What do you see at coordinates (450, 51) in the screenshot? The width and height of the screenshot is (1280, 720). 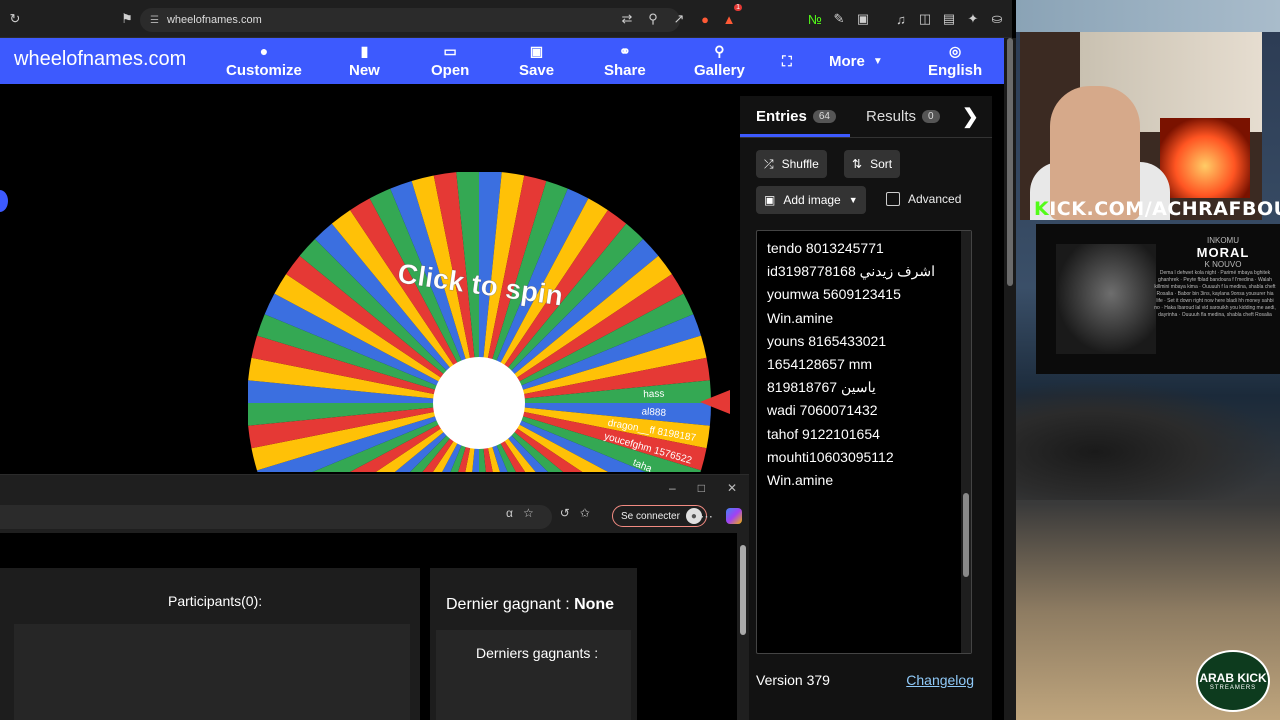 I see `folder-icon: ▭` at bounding box center [450, 51].